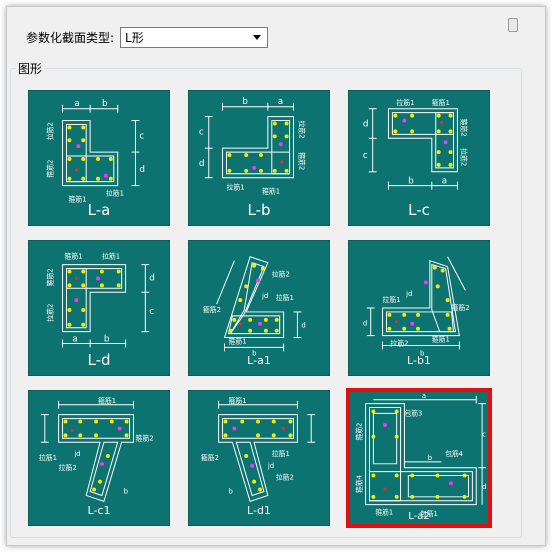  I want to click on shape-caption: L-d, so click(99, 360).